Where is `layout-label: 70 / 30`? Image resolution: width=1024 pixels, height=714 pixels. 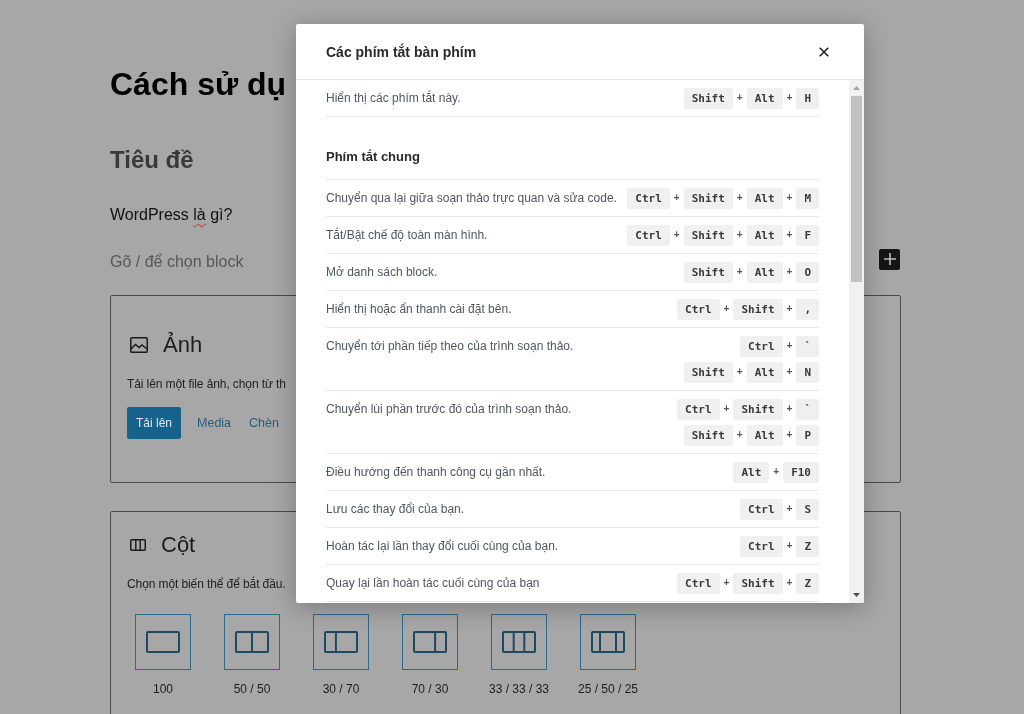
layout-label: 70 / 30 is located at coordinates (430, 689).